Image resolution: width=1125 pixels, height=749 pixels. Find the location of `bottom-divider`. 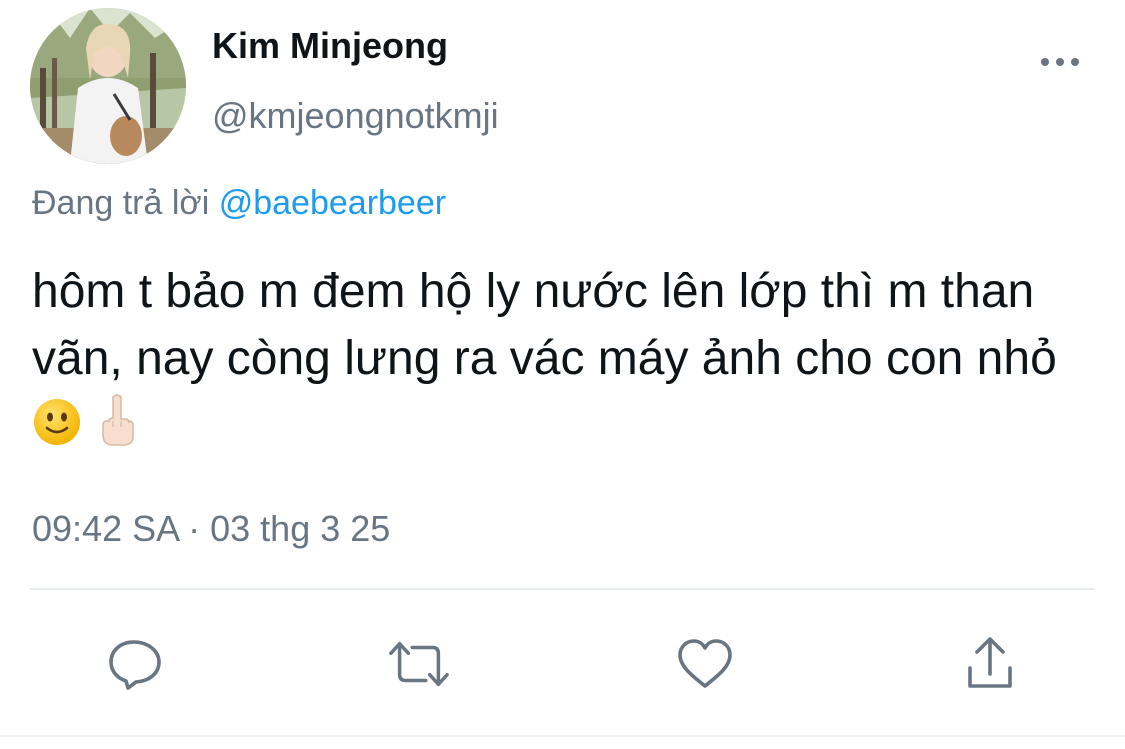

bottom-divider is located at coordinates (562, 736).